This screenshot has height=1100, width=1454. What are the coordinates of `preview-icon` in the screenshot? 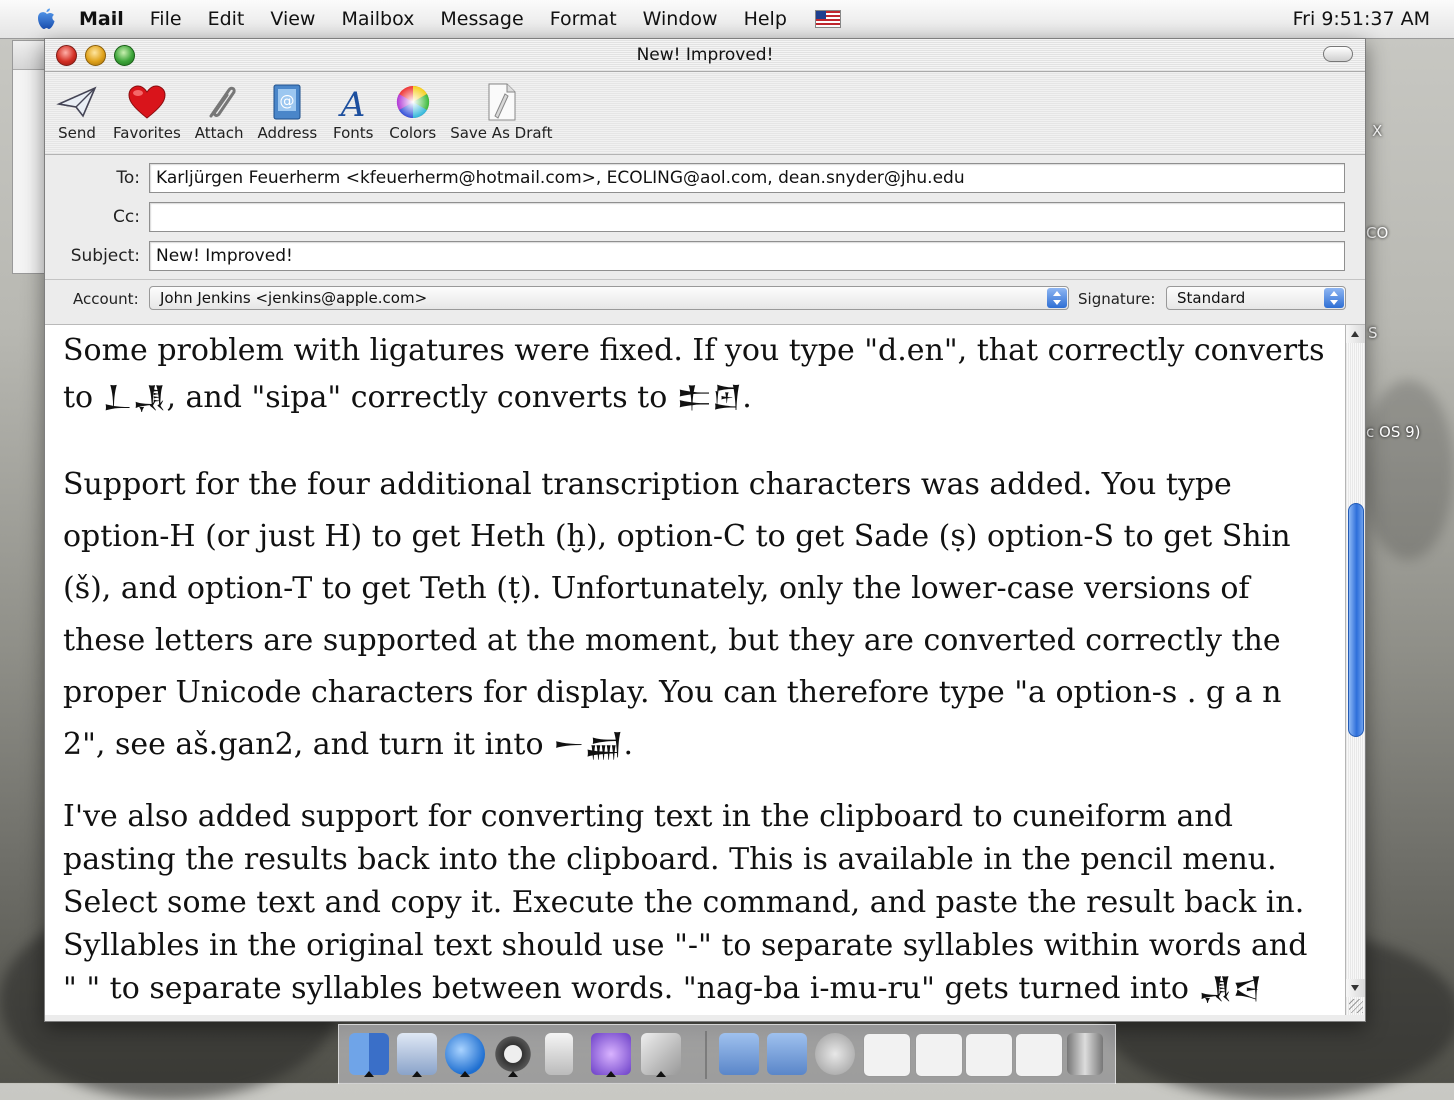 It's located at (661, 1055).